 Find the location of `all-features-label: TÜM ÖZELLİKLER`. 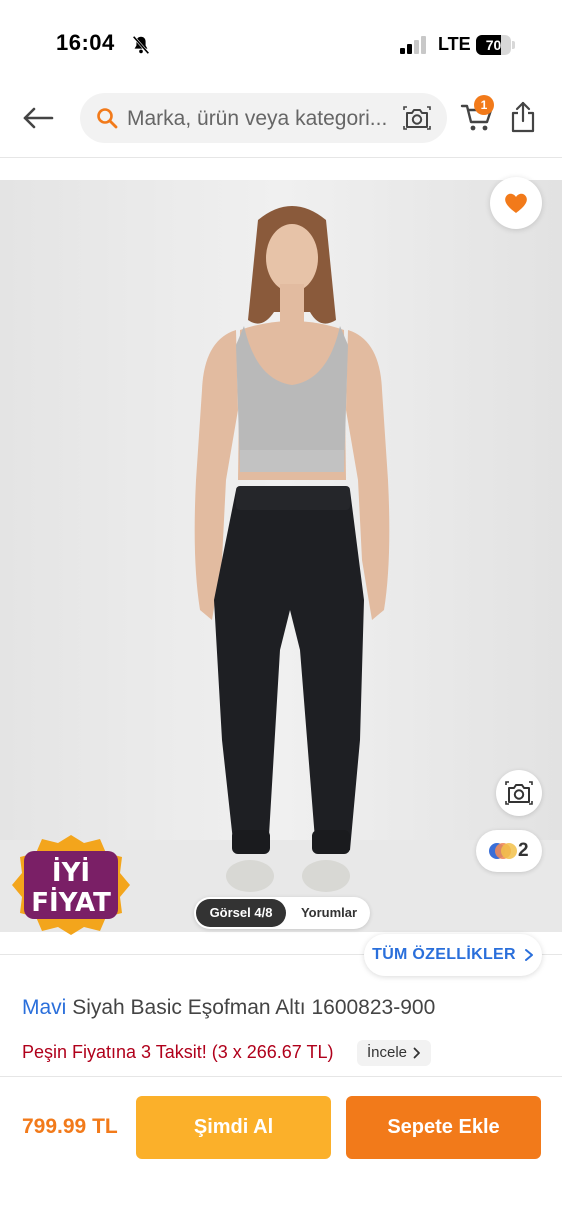

all-features-label: TÜM ÖZELLİKLER is located at coordinates (444, 954).